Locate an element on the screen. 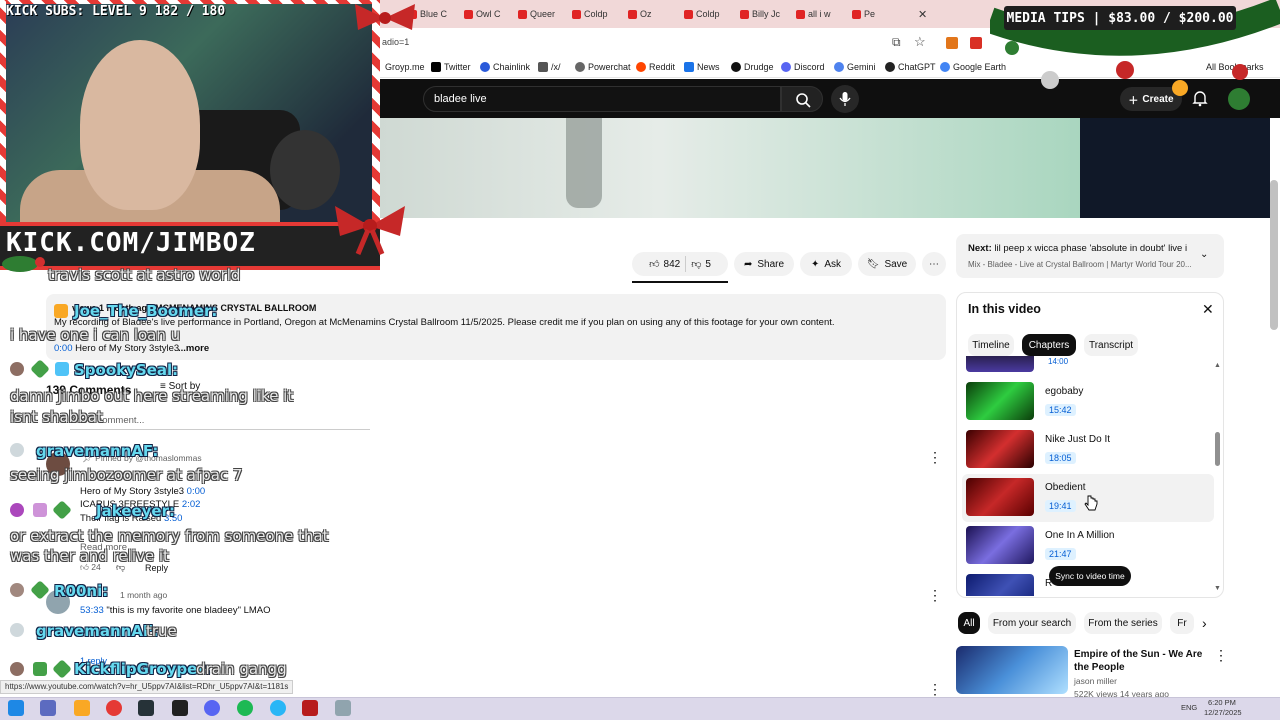  chip-more: Fr is located at coordinates (1182, 623).